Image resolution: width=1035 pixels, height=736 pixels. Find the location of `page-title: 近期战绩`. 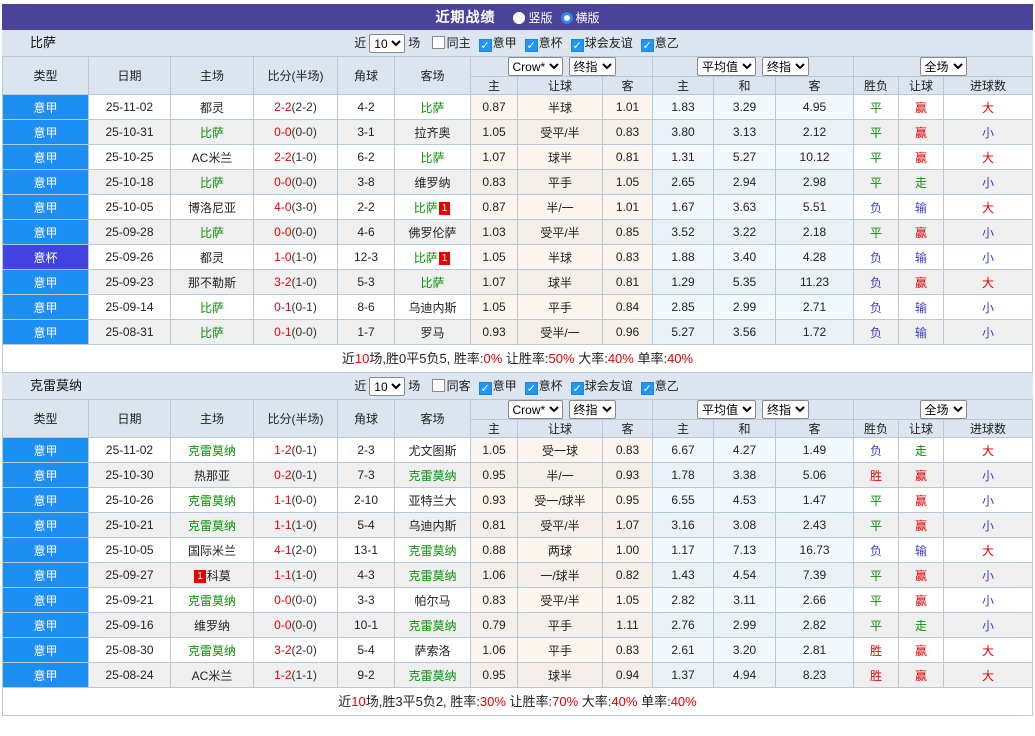

page-title: 近期战绩 is located at coordinates (465, 17).